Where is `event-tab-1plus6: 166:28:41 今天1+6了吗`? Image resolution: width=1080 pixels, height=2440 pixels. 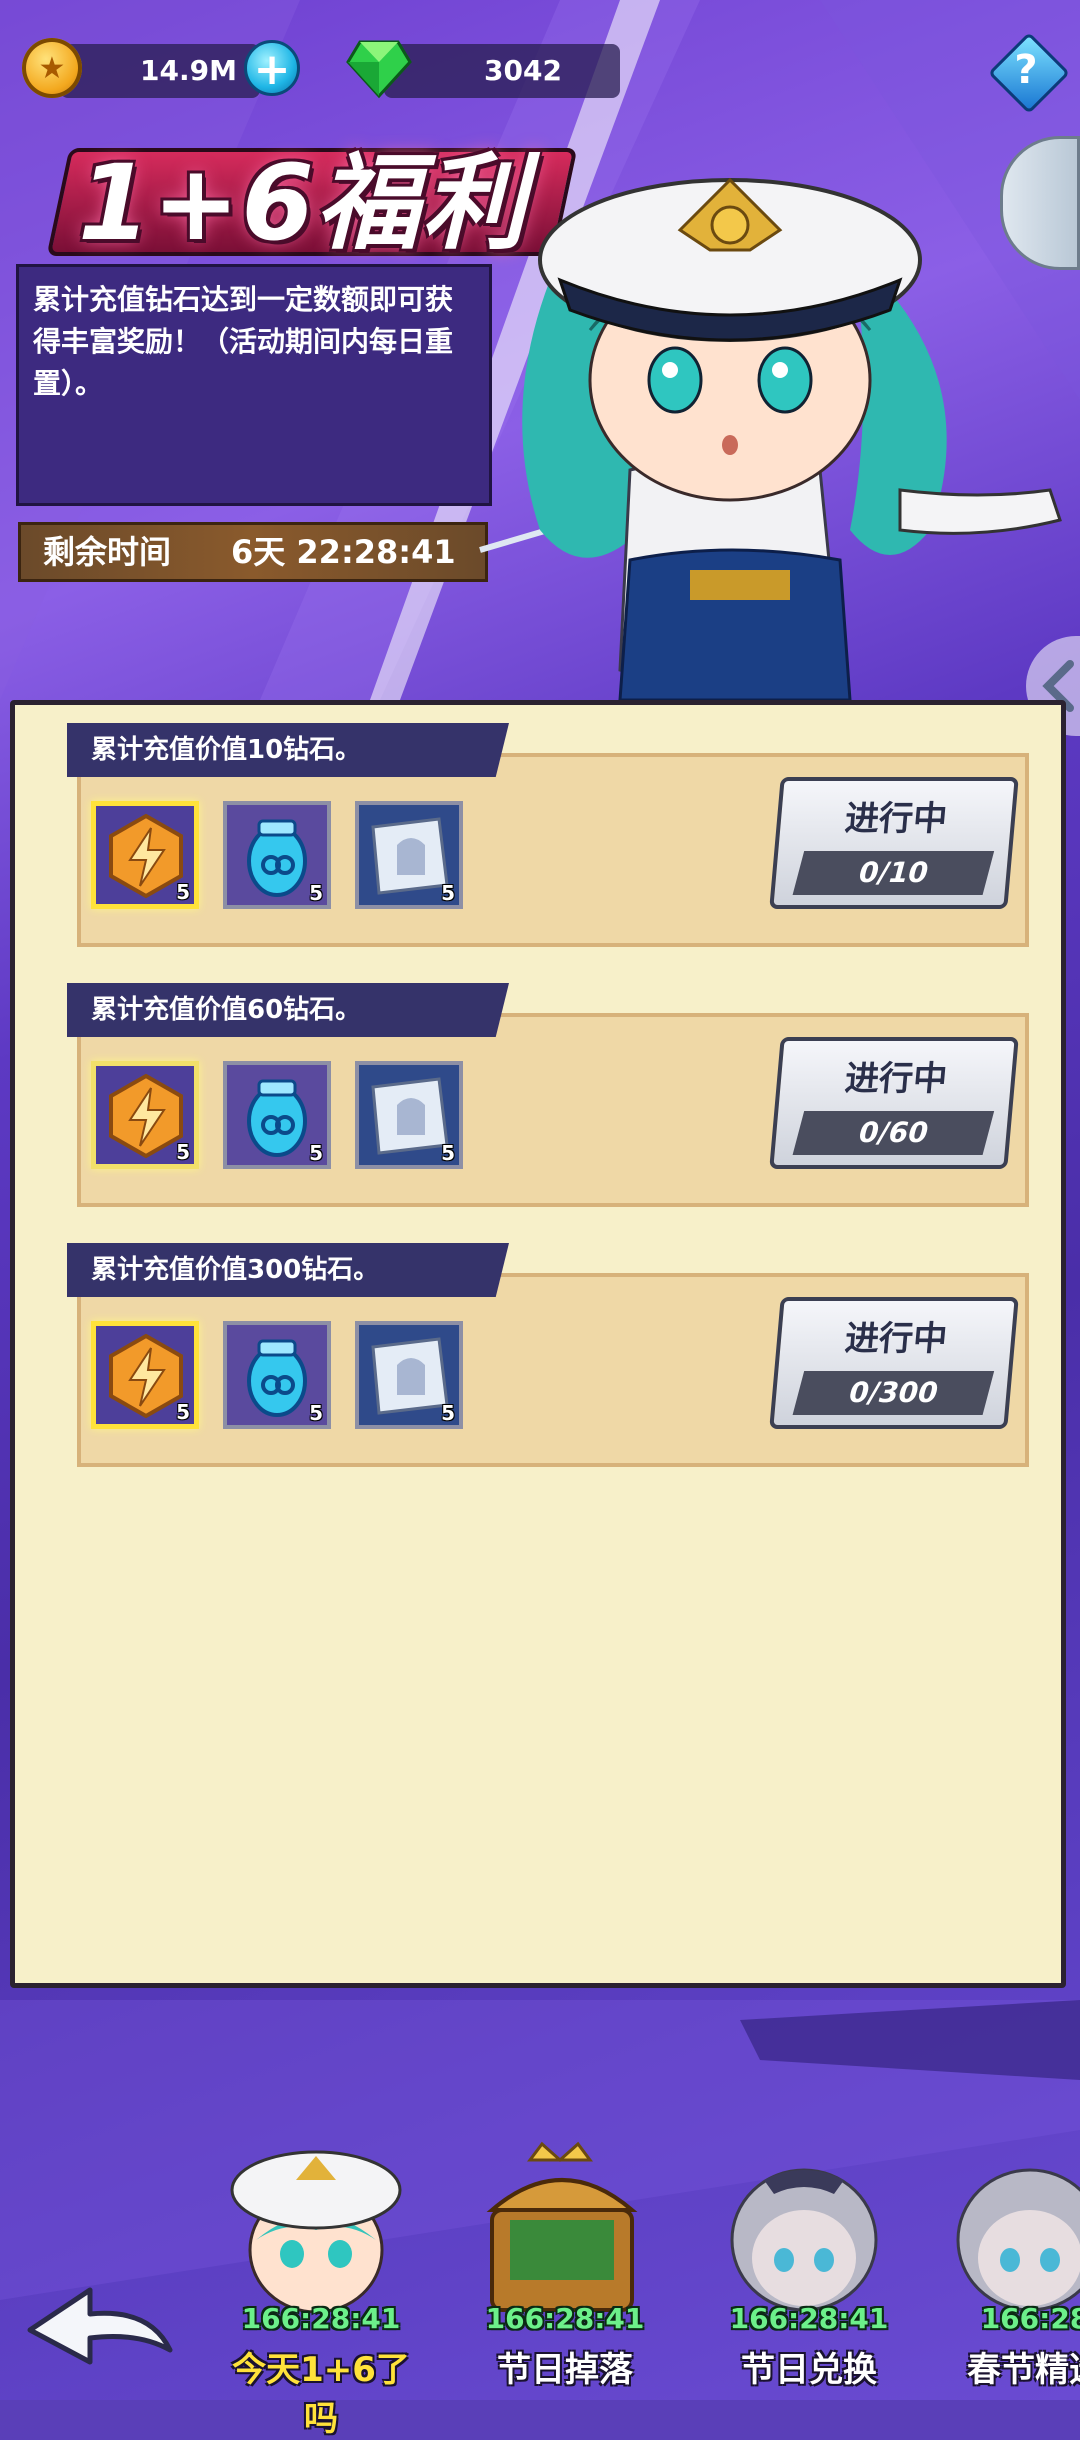
event-tab-1plus6: 166:28:41 今天1+6了吗 is located at coordinates (313, 2284).